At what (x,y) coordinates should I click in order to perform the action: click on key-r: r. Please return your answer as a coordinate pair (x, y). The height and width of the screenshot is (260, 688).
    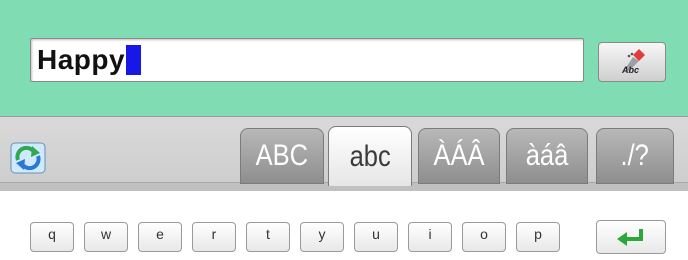
    Looking at the image, I should click on (214, 237).